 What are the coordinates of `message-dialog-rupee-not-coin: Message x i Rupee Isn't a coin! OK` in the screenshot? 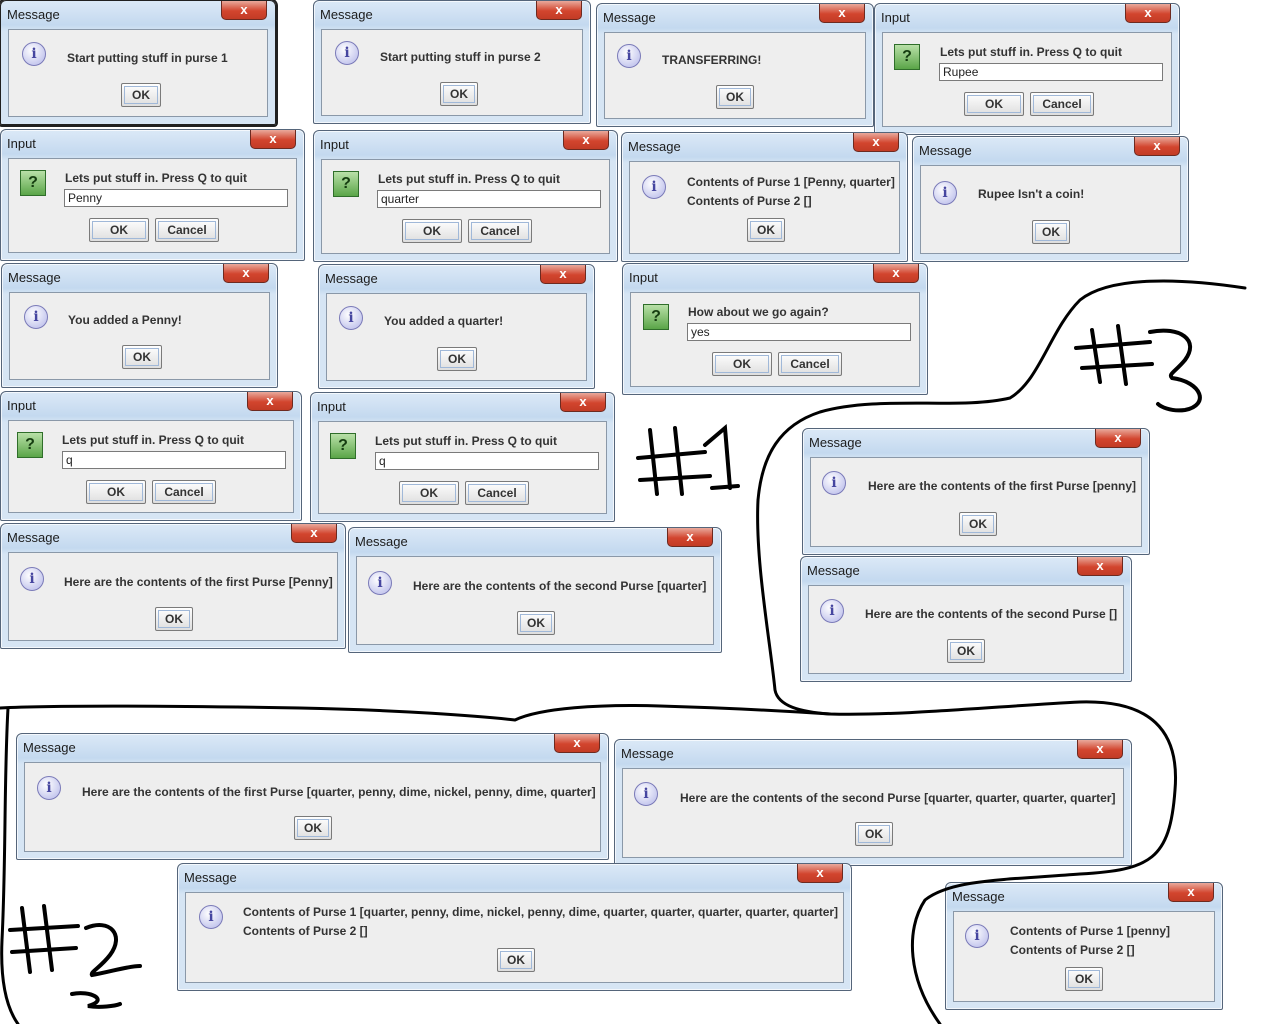 It's located at (1050, 199).